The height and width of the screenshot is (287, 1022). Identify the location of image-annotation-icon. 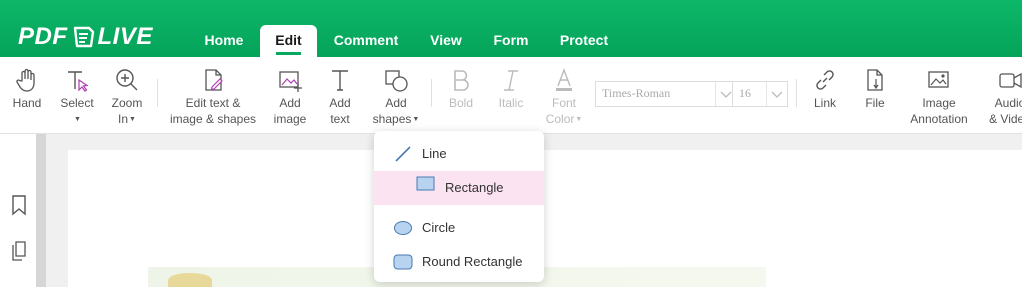
(938, 79).